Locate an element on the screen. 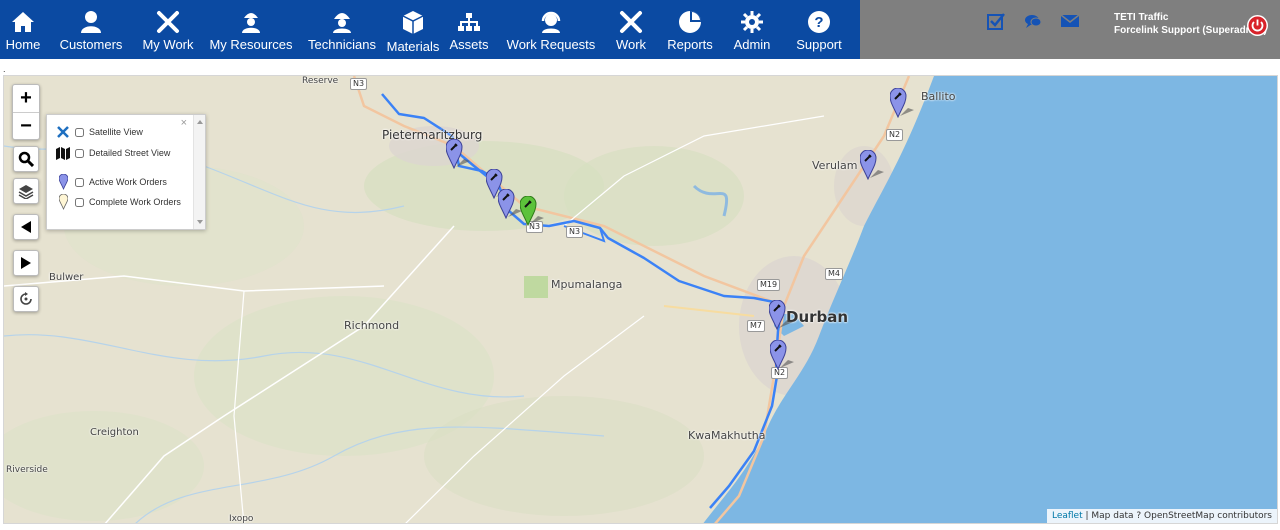  nav-materials: Materials is located at coordinates (413, 29).